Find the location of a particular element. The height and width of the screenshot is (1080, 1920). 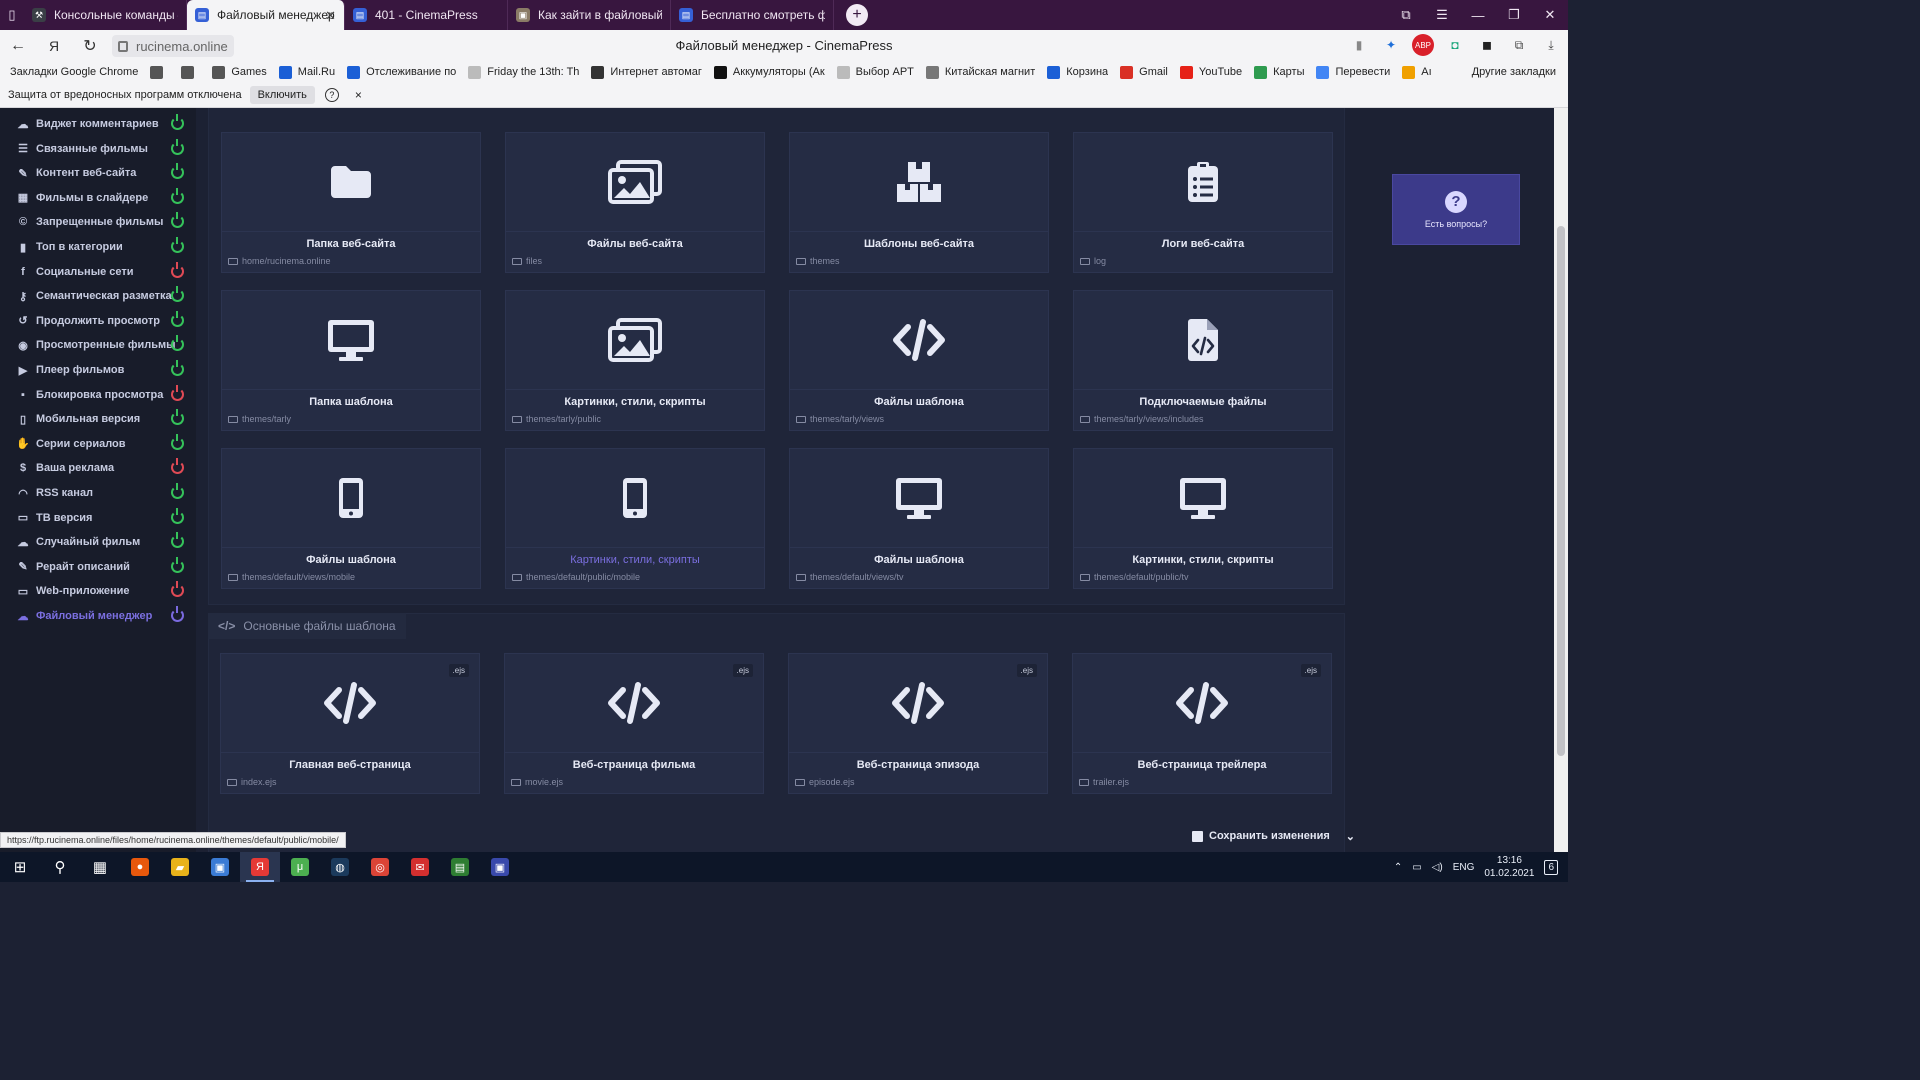

sidebar-item: $ Ваша реклама is located at coordinates (98, 468).